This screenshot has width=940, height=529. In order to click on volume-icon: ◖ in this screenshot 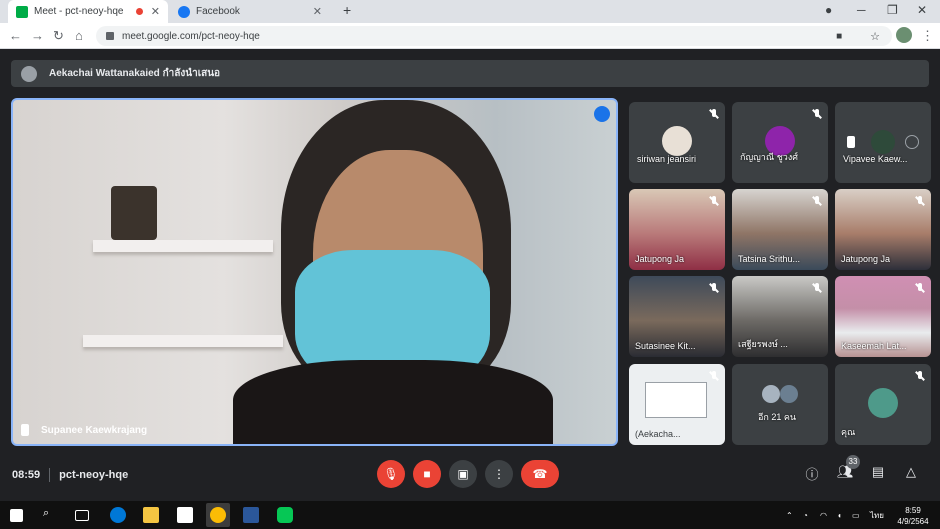, I will do `click(839, 515)`.